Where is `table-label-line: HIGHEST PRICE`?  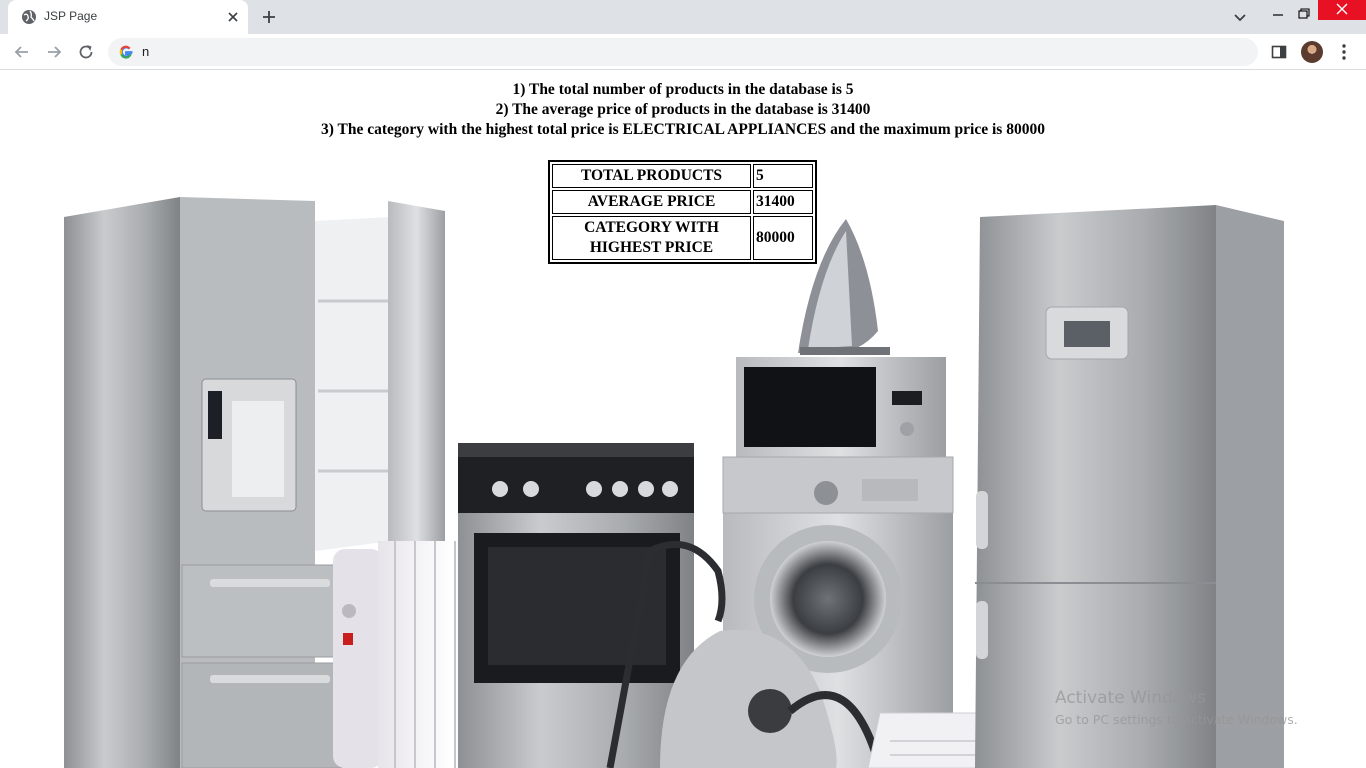
table-label-line: HIGHEST PRICE is located at coordinates (651, 247).